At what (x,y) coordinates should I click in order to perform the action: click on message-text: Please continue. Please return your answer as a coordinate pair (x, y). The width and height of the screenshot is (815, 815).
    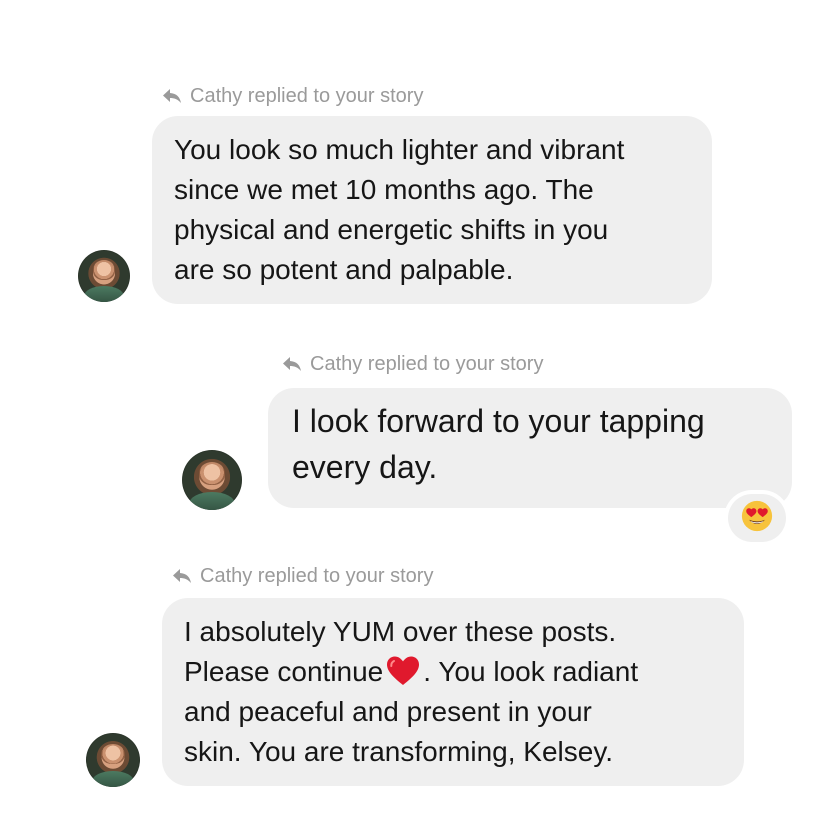
    Looking at the image, I should click on (284, 671).